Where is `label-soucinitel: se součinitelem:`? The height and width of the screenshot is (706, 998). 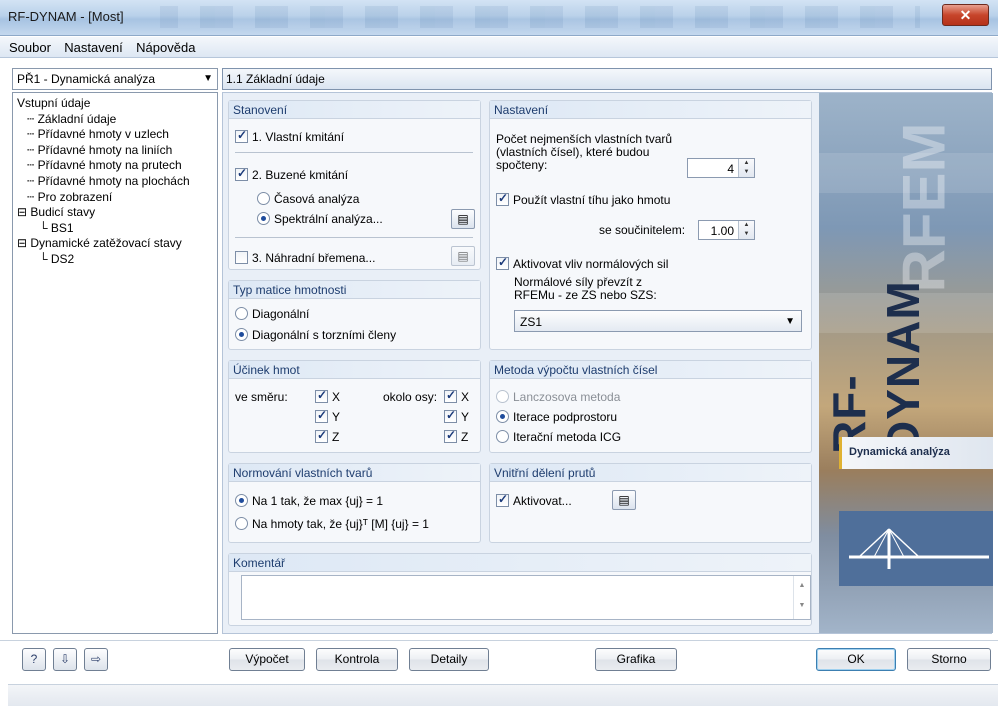
label-soucinitel: se součinitelem: is located at coordinates (642, 230).